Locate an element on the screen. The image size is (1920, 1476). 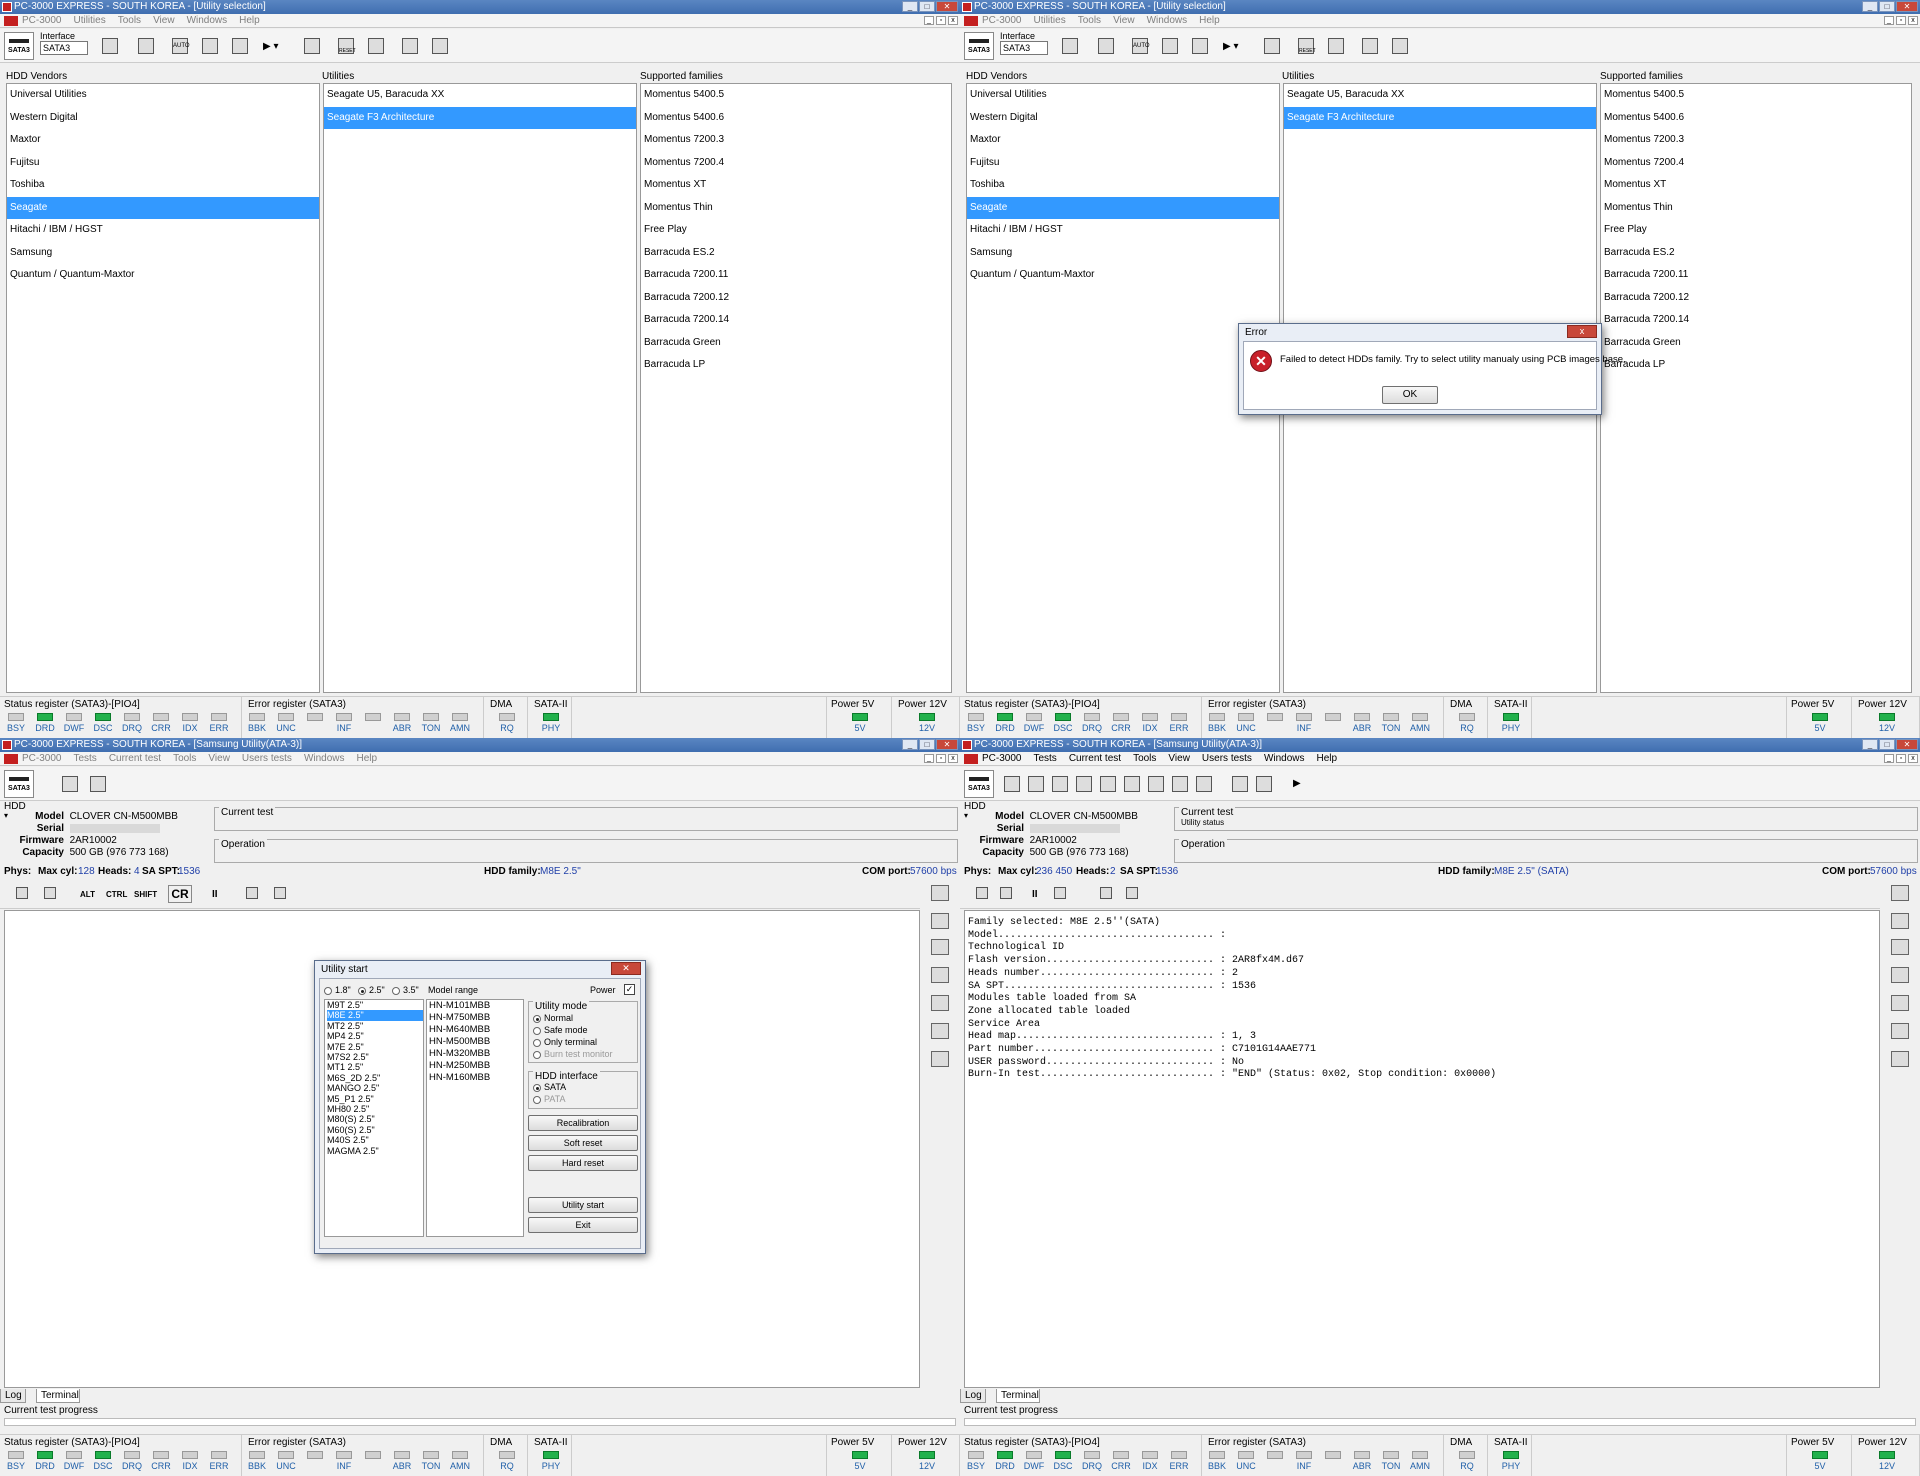
list-item: Western Digital is located at coordinates (1123, 118).